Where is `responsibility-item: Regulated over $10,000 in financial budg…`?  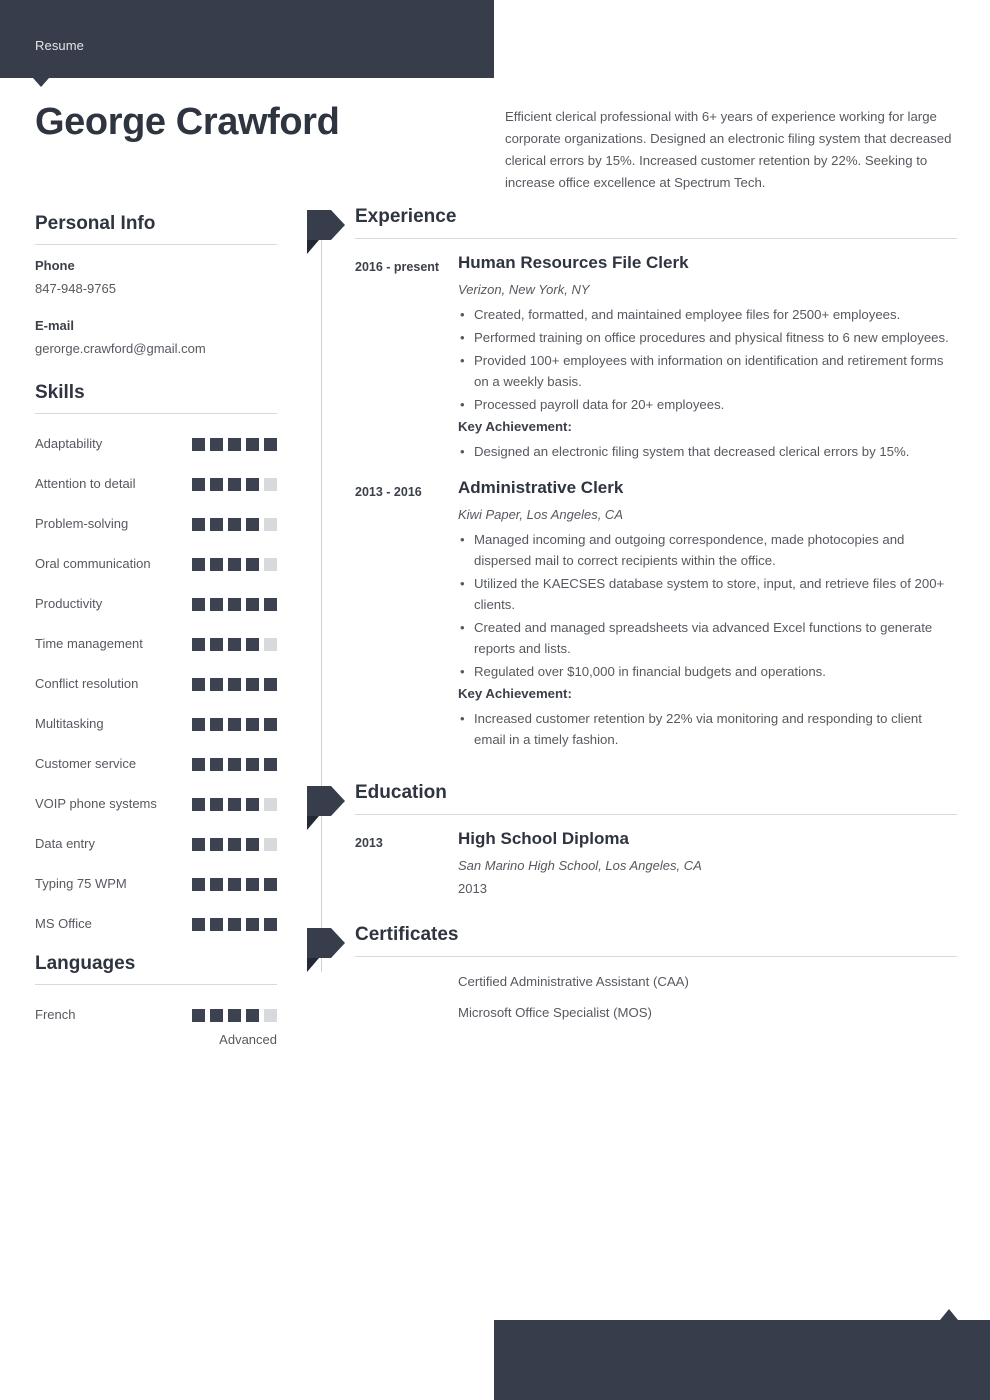 responsibility-item: Regulated over $10,000 in financial budg… is located at coordinates (707, 671).